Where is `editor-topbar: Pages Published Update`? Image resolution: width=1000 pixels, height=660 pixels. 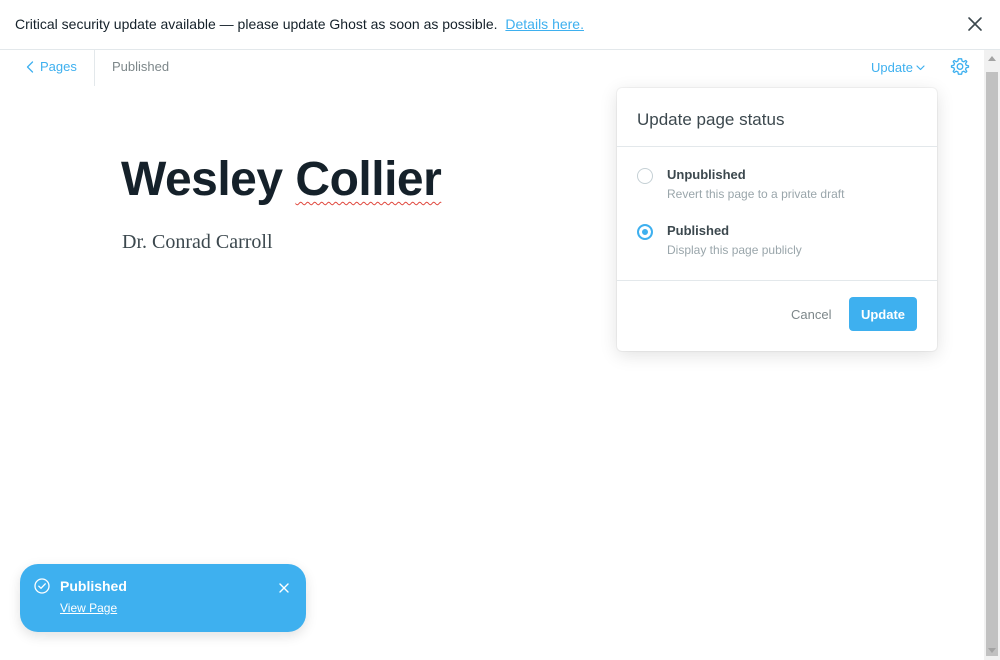
editor-topbar: Pages Published Update is located at coordinates (492, 68).